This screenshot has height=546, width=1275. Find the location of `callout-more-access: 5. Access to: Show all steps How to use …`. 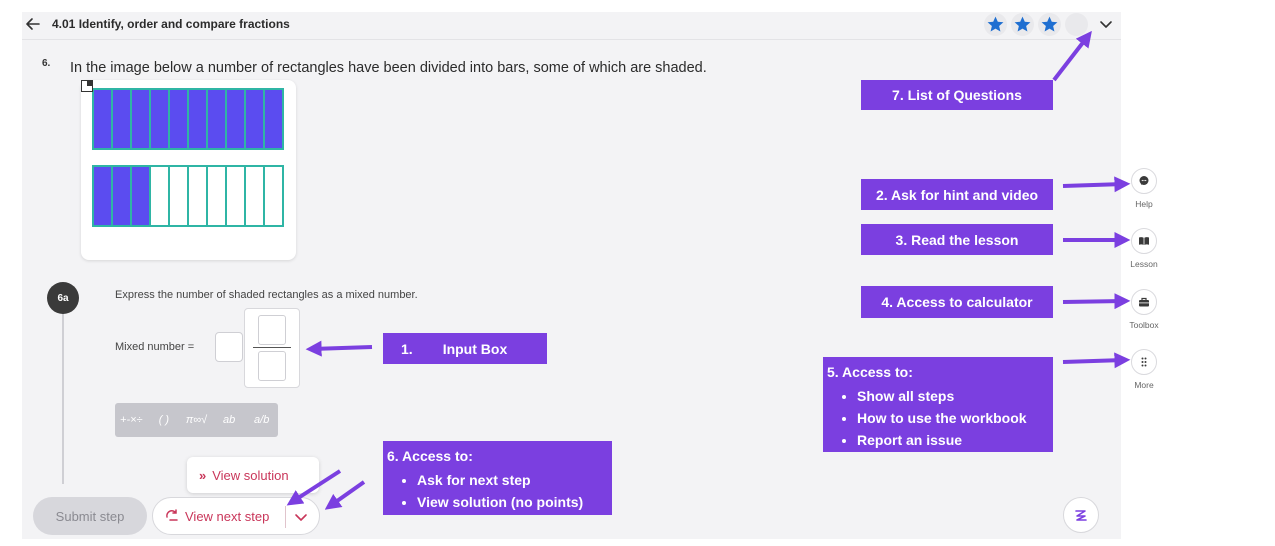

callout-more-access: 5. Access to: Show all steps How to use … is located at coordinates (938, 404).